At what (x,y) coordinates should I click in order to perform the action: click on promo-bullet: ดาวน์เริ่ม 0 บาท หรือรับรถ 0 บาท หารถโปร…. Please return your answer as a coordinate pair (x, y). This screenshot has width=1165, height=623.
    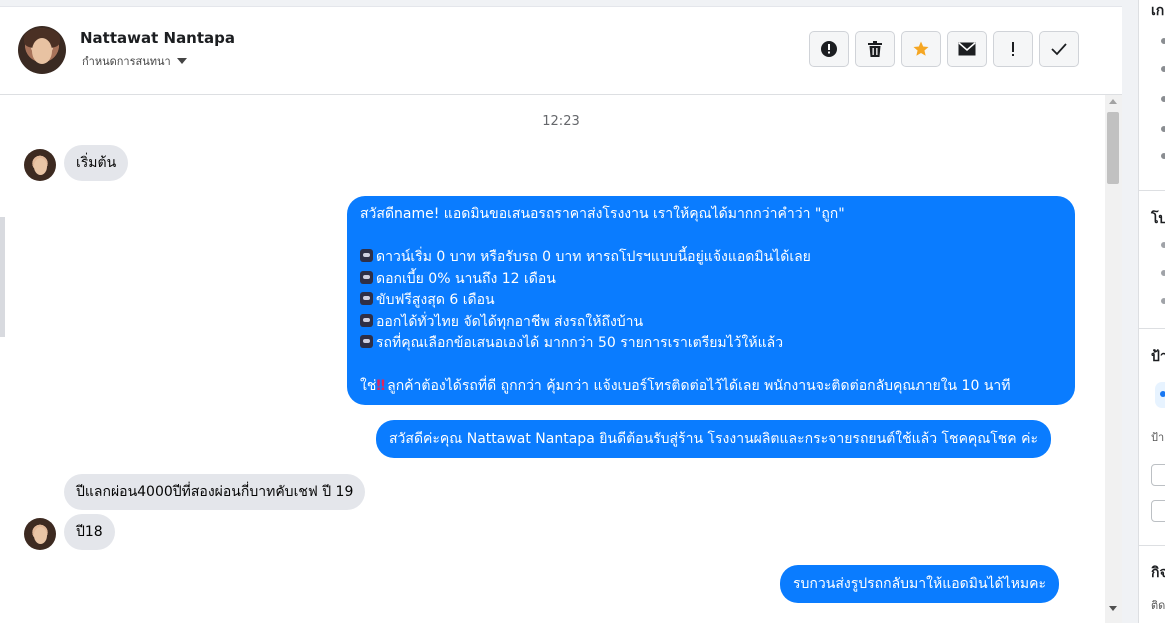
    Looking at the image, I should click on (711, 258).